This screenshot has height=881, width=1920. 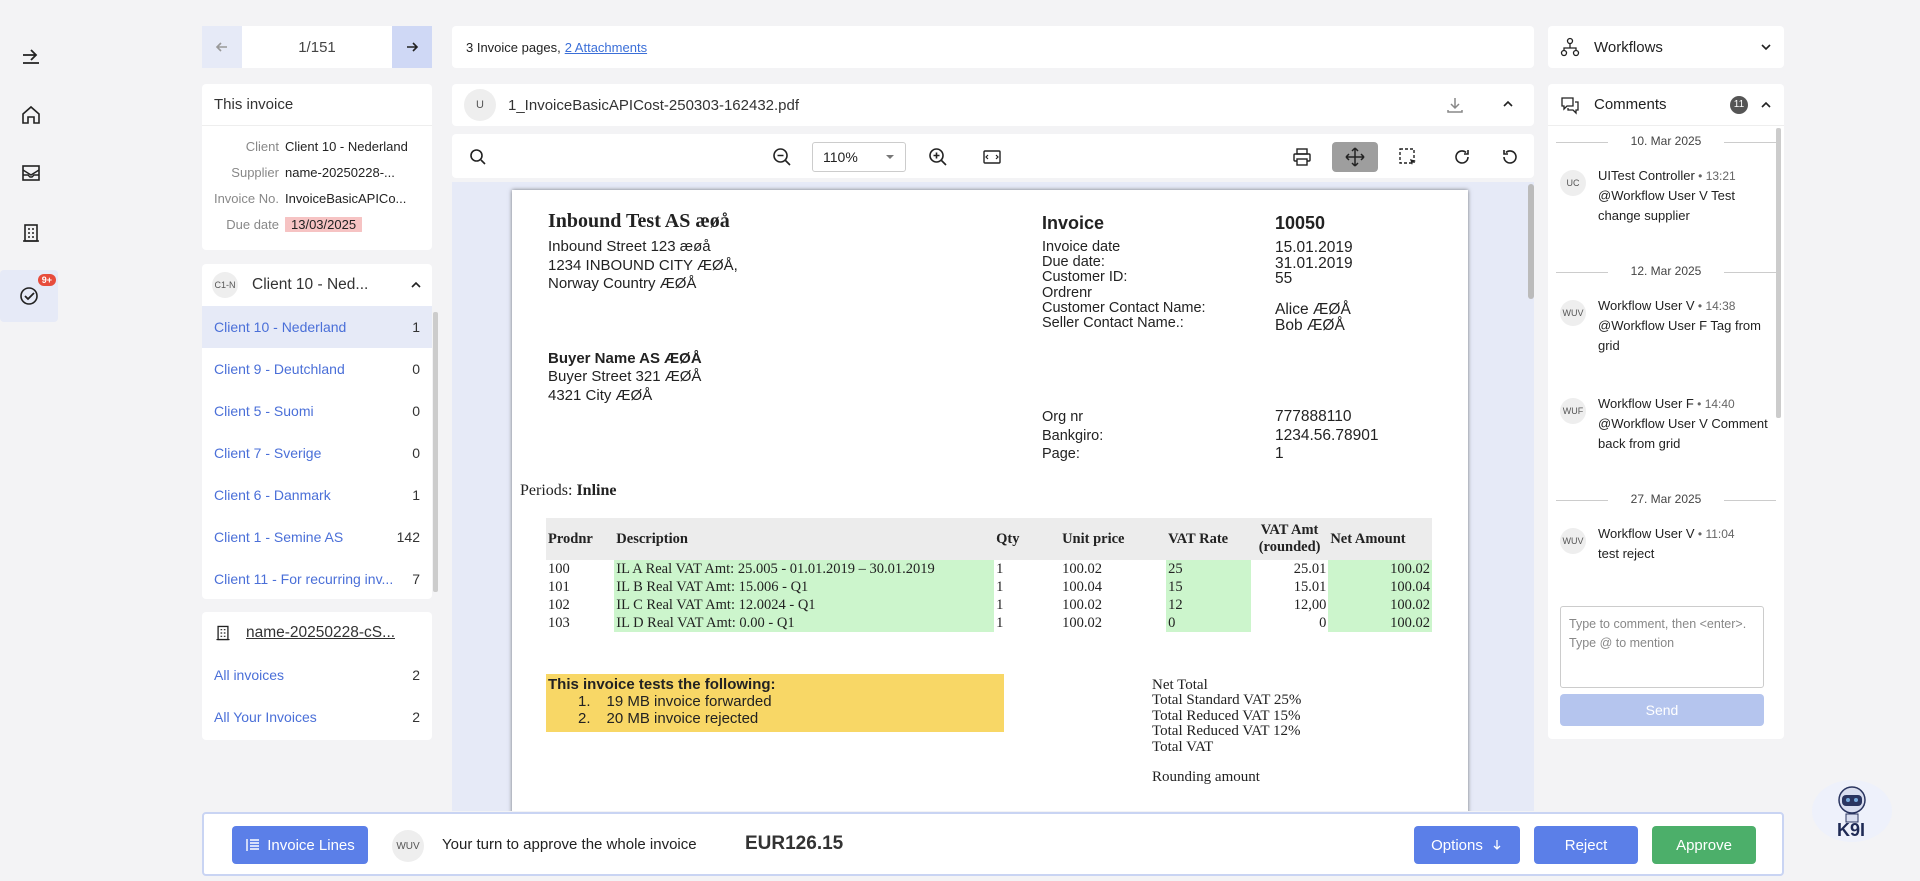 What do you see at coordinates (1570, 105) in the screenshot?
I see `comments-icon` at bounding box center [1570, 105].